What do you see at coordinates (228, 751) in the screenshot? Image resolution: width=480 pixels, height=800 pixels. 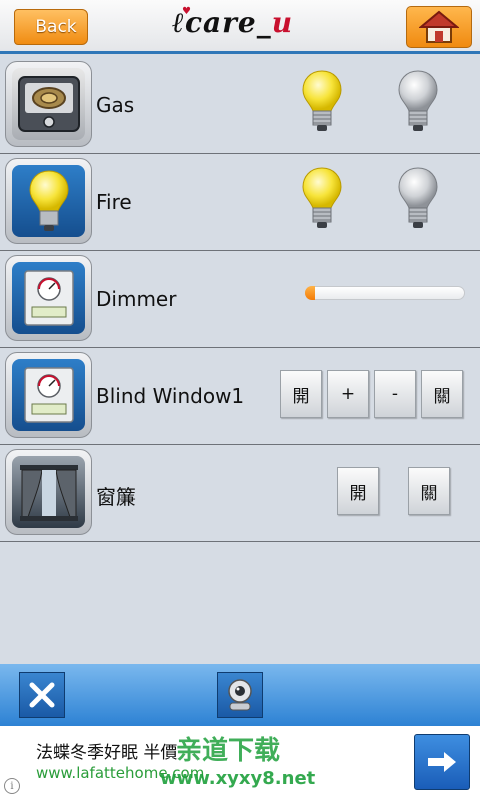 I see `watermark-text: 亲道下载` at bounding box center [228, 751].